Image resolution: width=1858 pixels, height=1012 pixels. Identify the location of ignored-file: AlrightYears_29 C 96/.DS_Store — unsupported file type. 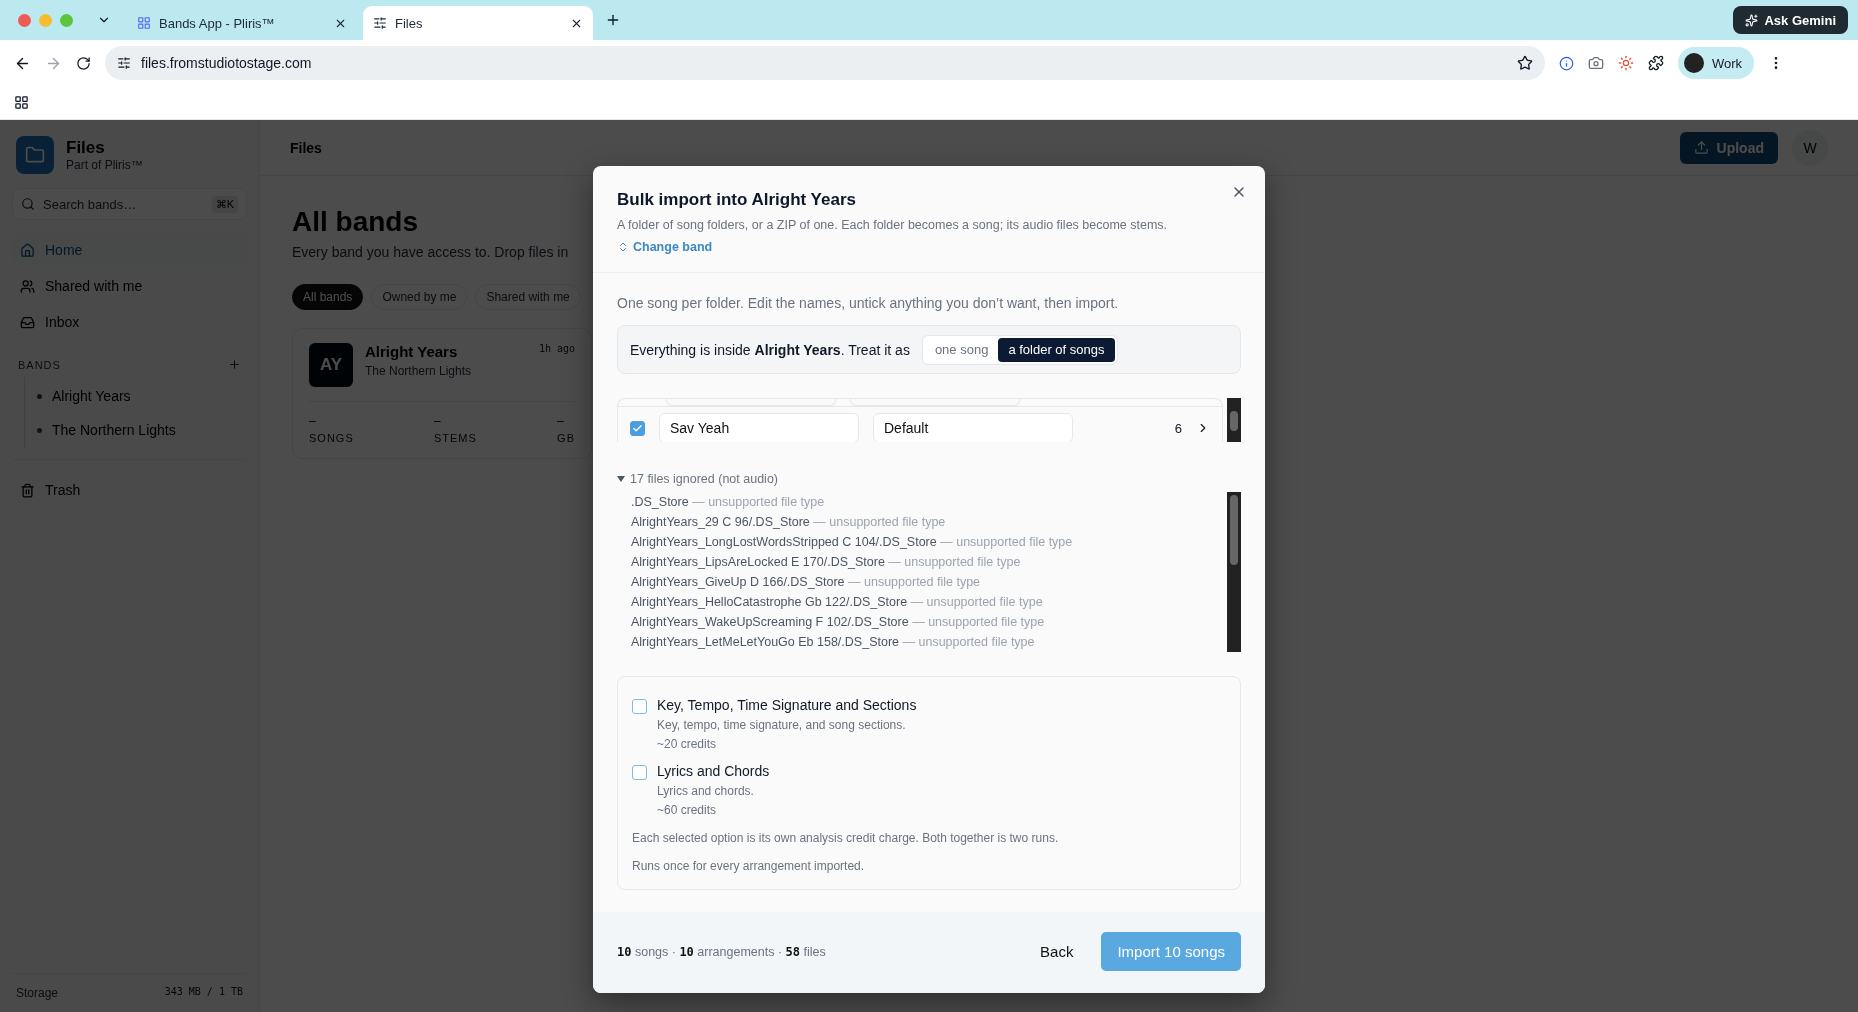
(789, 522).